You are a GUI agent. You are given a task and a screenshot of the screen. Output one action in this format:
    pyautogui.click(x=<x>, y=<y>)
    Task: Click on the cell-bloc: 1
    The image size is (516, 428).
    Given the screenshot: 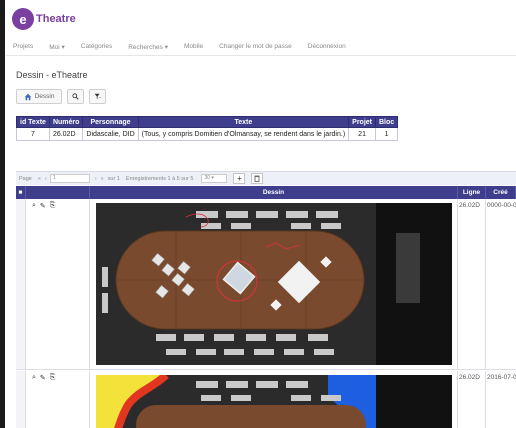 What is the action you would take?
    pyautogui.click(x=386, y=134)
    